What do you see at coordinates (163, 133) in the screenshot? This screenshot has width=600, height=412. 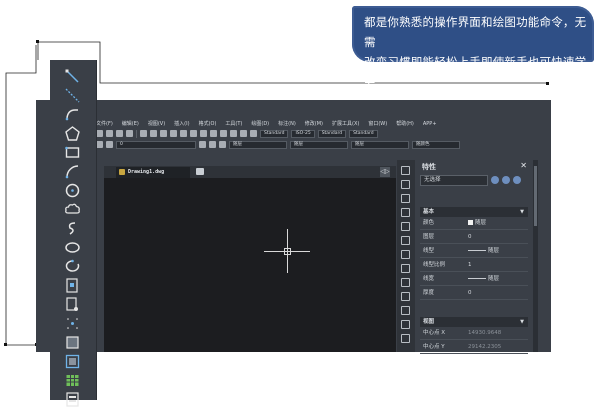 I see `paste-icon` at bounding box center [163, 133].